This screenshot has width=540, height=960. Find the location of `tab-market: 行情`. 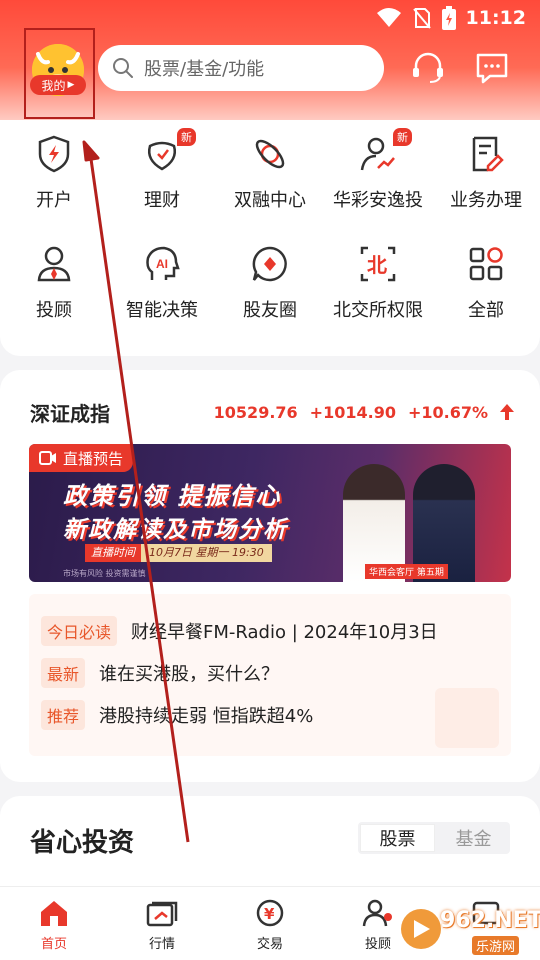

tab-market: 行情 is located at coordinates (162, 923).